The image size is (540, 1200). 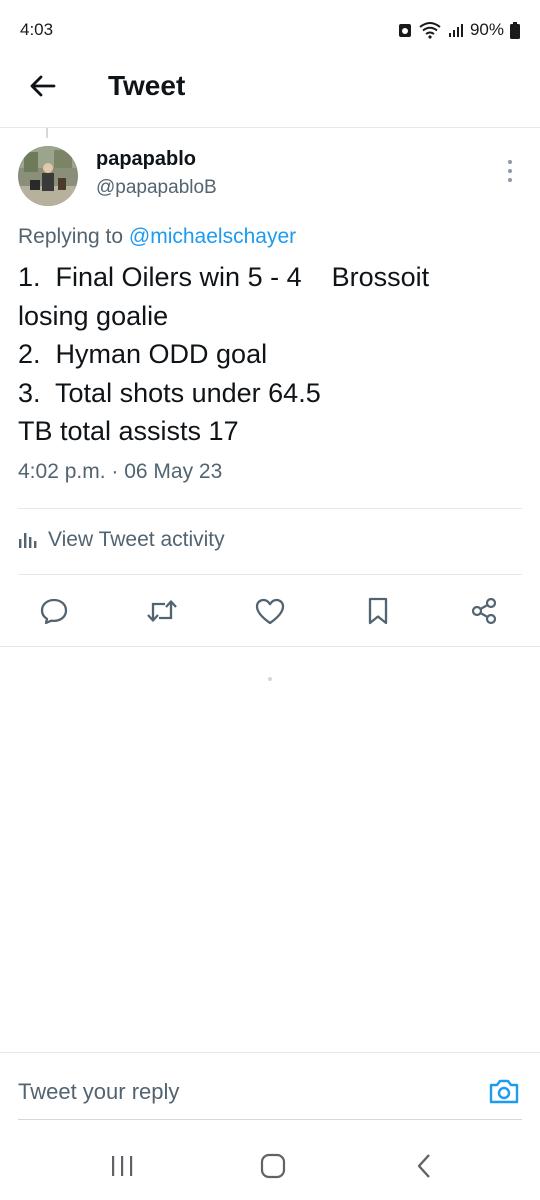 I want to click on nav-back-button, so click(x=424, y=1166).